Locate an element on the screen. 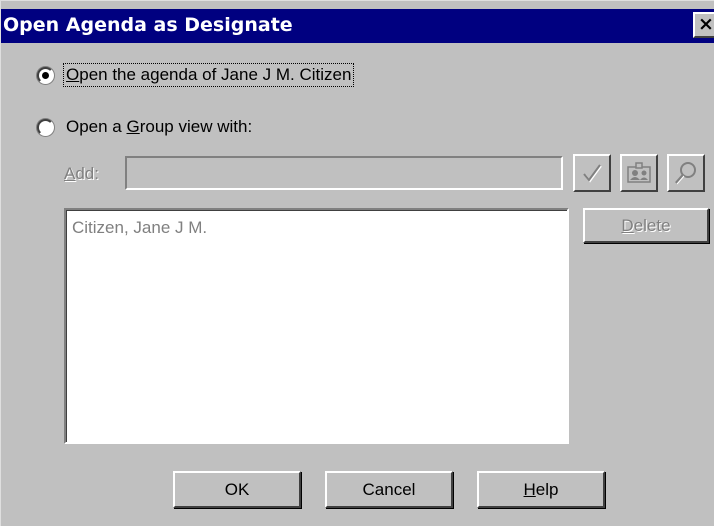  check-button is located at coordinates (592, 173).